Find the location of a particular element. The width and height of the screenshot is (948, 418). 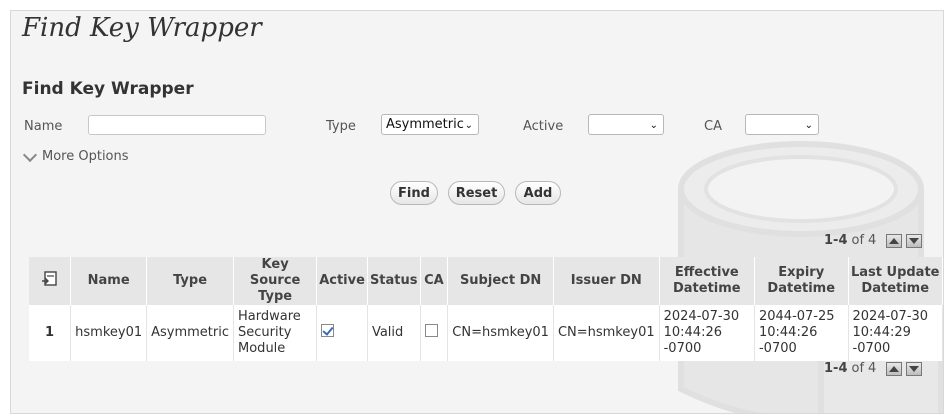

cell-expiry-datetime: 2044-07-25 10:44:26 -0700 is located at coordinates (801, 333).